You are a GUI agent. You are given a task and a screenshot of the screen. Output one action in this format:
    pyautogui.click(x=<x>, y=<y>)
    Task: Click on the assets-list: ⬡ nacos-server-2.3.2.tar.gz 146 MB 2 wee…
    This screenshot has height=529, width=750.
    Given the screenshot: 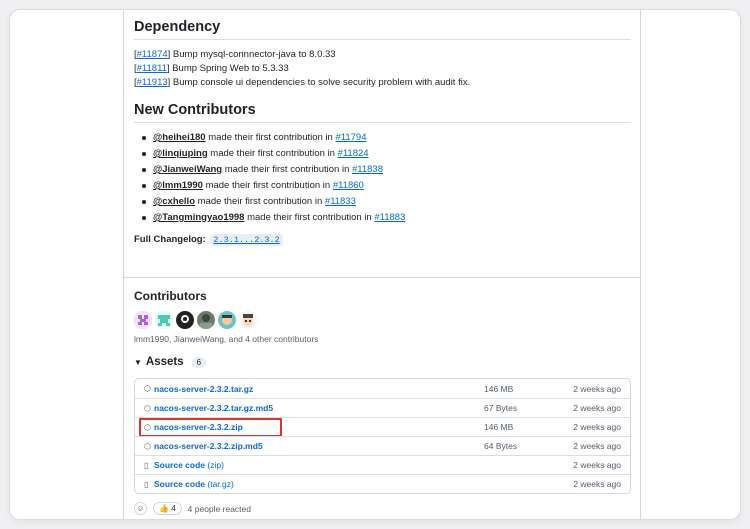 What is the action you would take?
    pyautogui.click(x=382, y=436)
    